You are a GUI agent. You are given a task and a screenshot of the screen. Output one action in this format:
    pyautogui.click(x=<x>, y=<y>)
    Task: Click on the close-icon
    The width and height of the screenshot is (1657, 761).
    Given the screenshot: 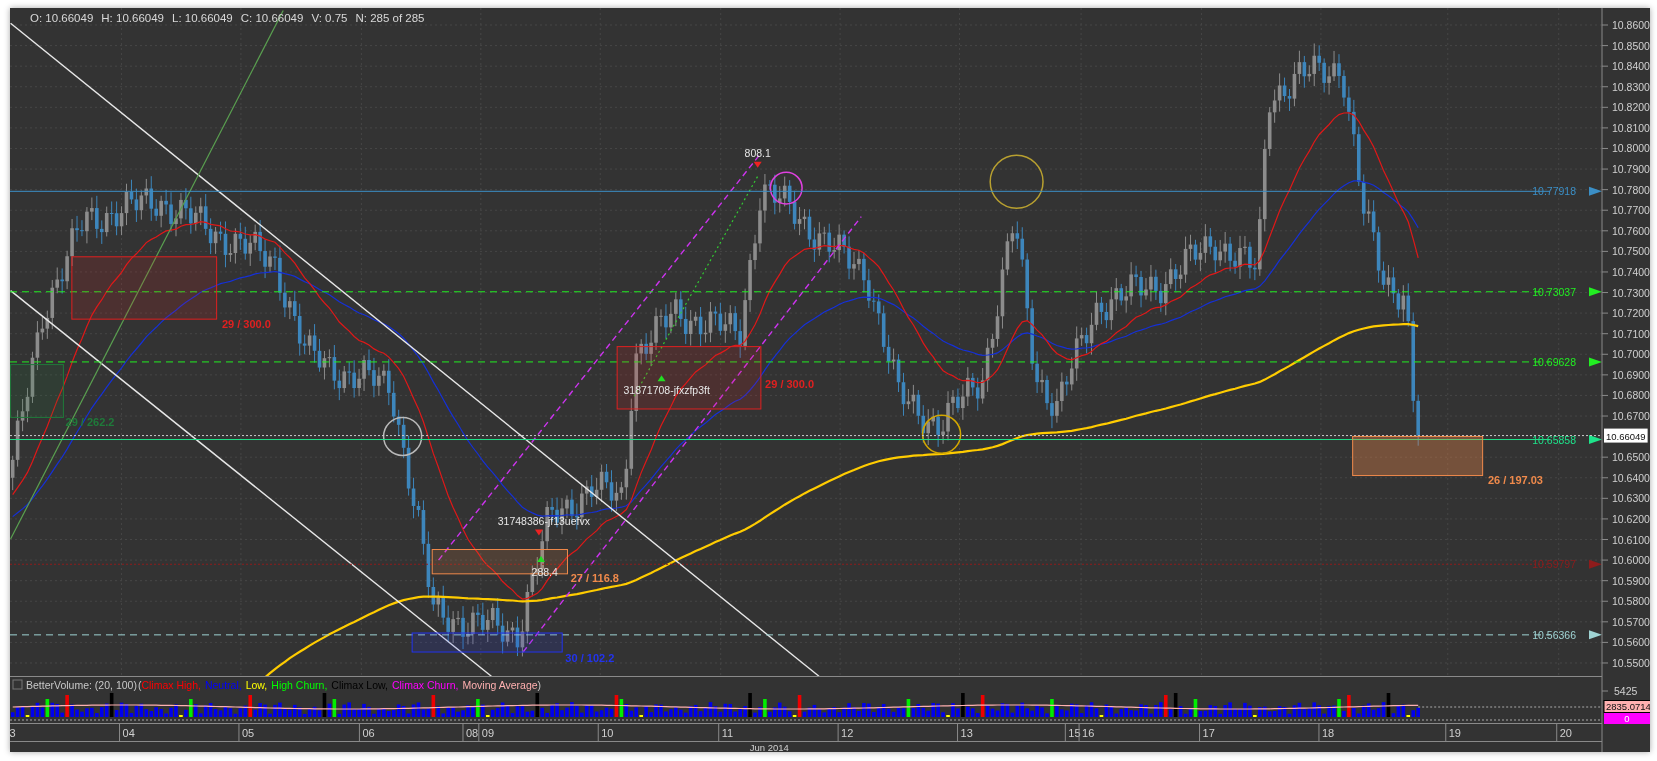 What is the action you would take?
    pyautogui.click(x=17, y=684)
    